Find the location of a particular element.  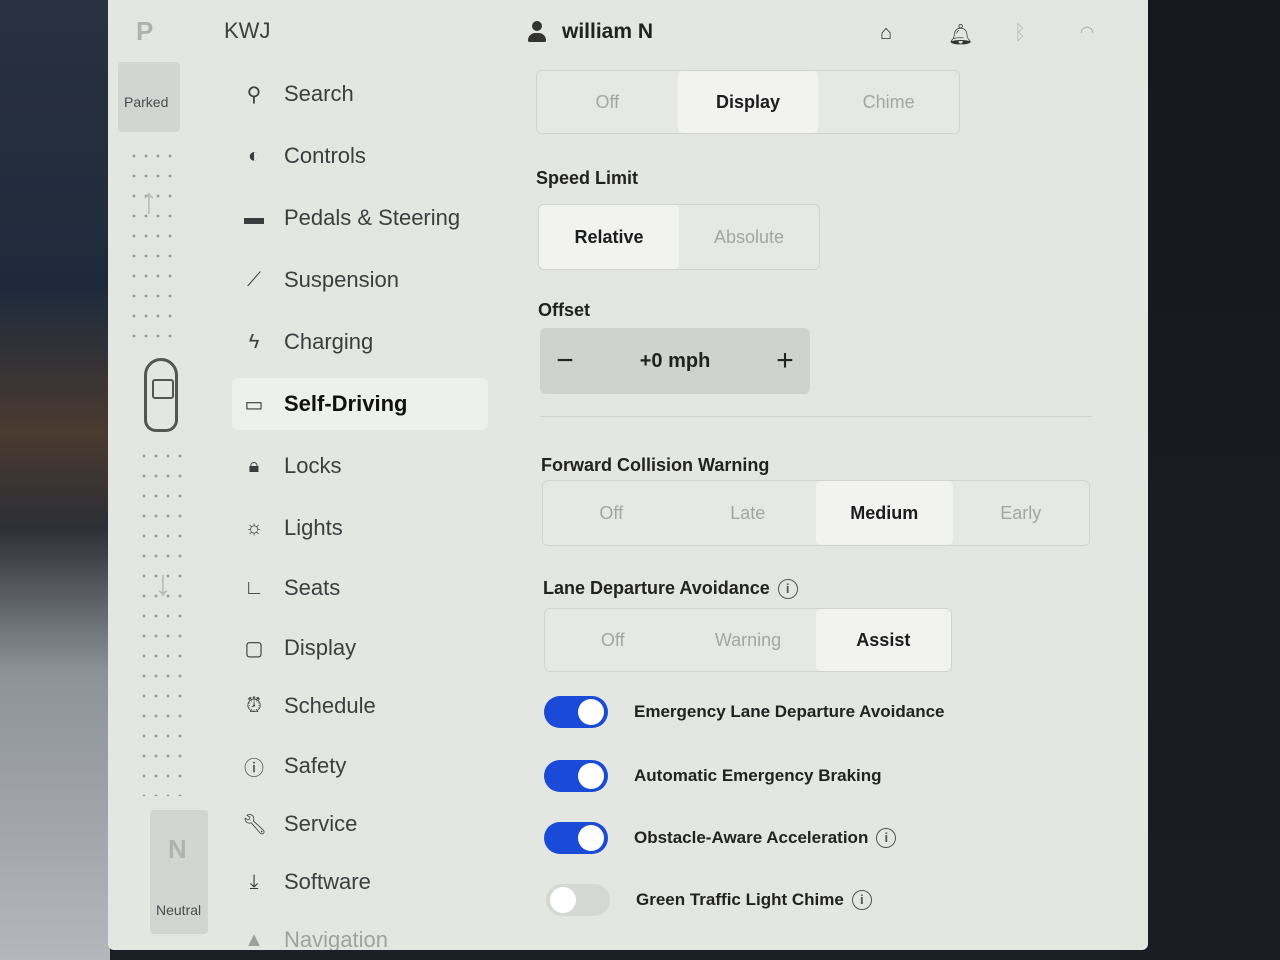

gear-letter-park: P is located at coordinates (145, 31).